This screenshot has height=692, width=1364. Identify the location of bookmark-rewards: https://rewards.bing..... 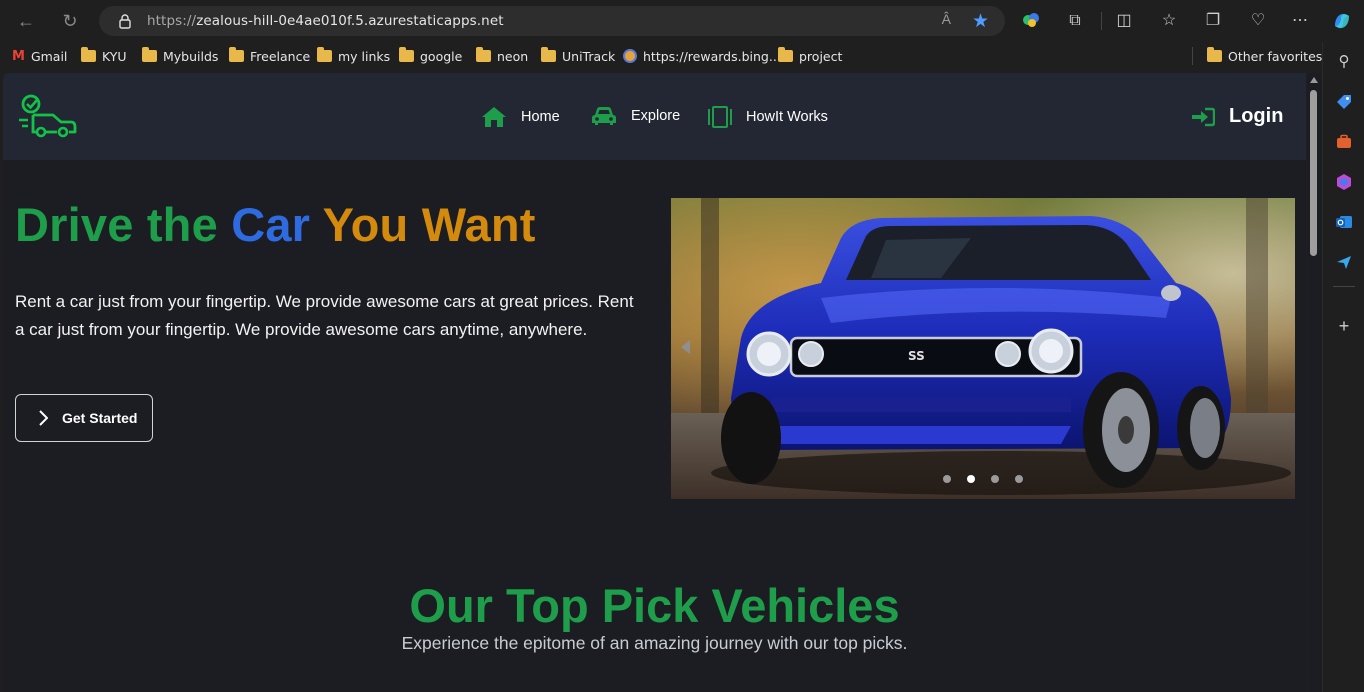
(704, 56).